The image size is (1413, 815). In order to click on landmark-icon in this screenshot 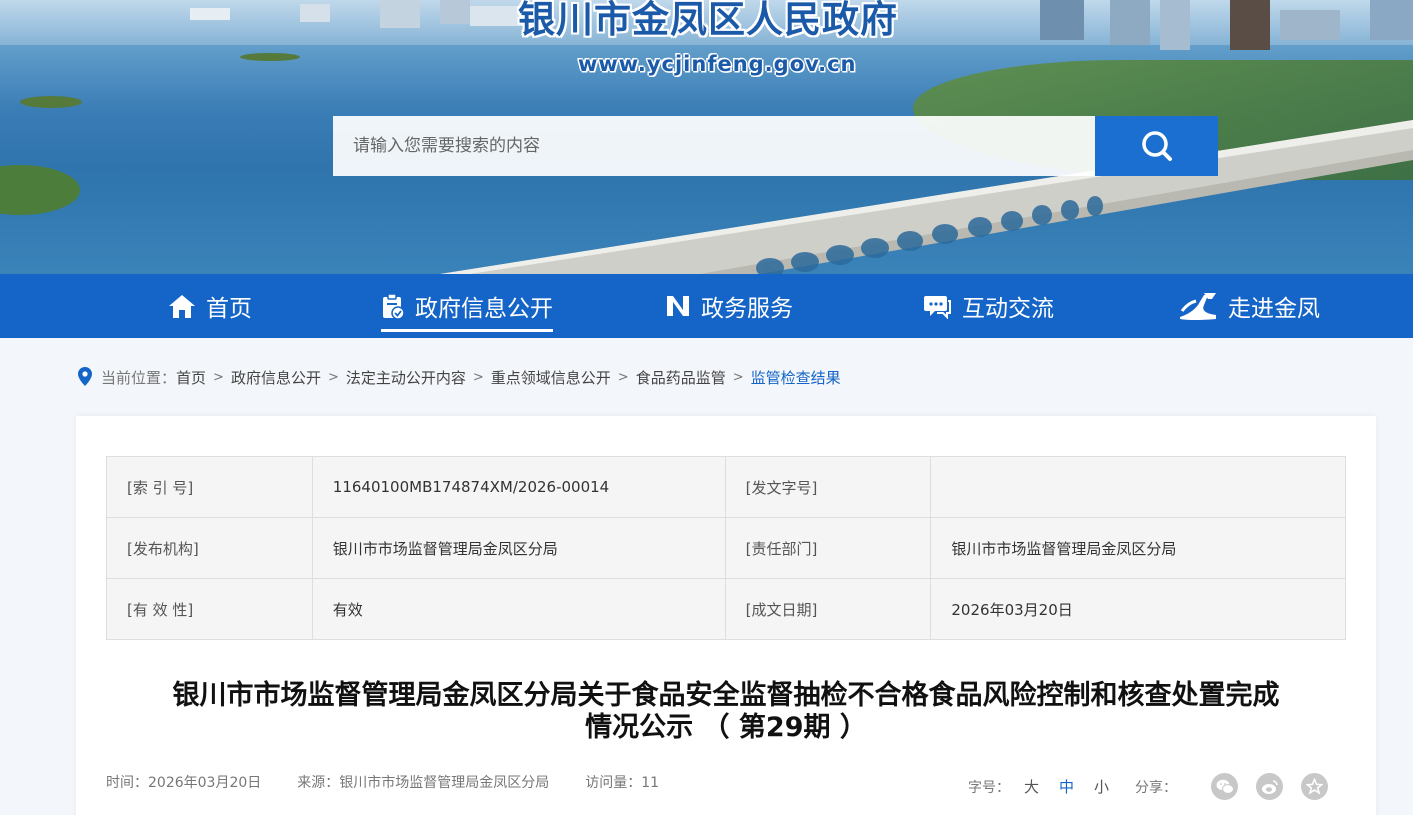, I will do `click(1198, 306)`.